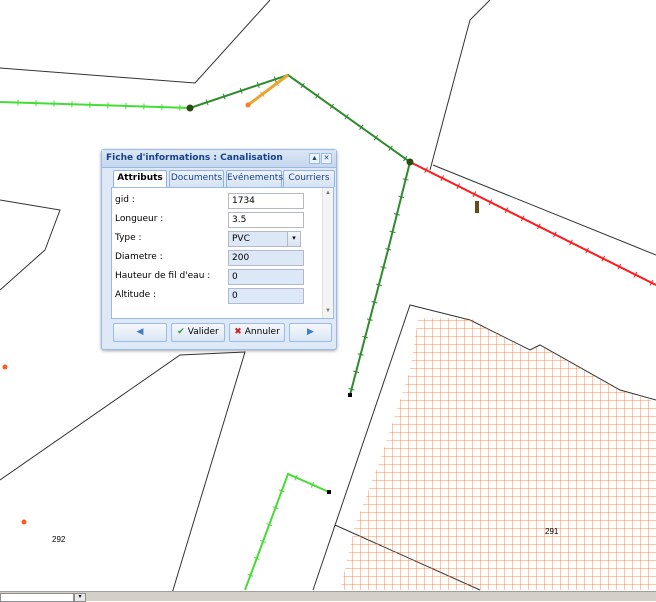 Image resolution: width=656 pixels, height=602 pixels. What do you see at coordinates (135, 295) in the screenshot?
I see `field-label: Altitude :` at bounding box center [135, 295].